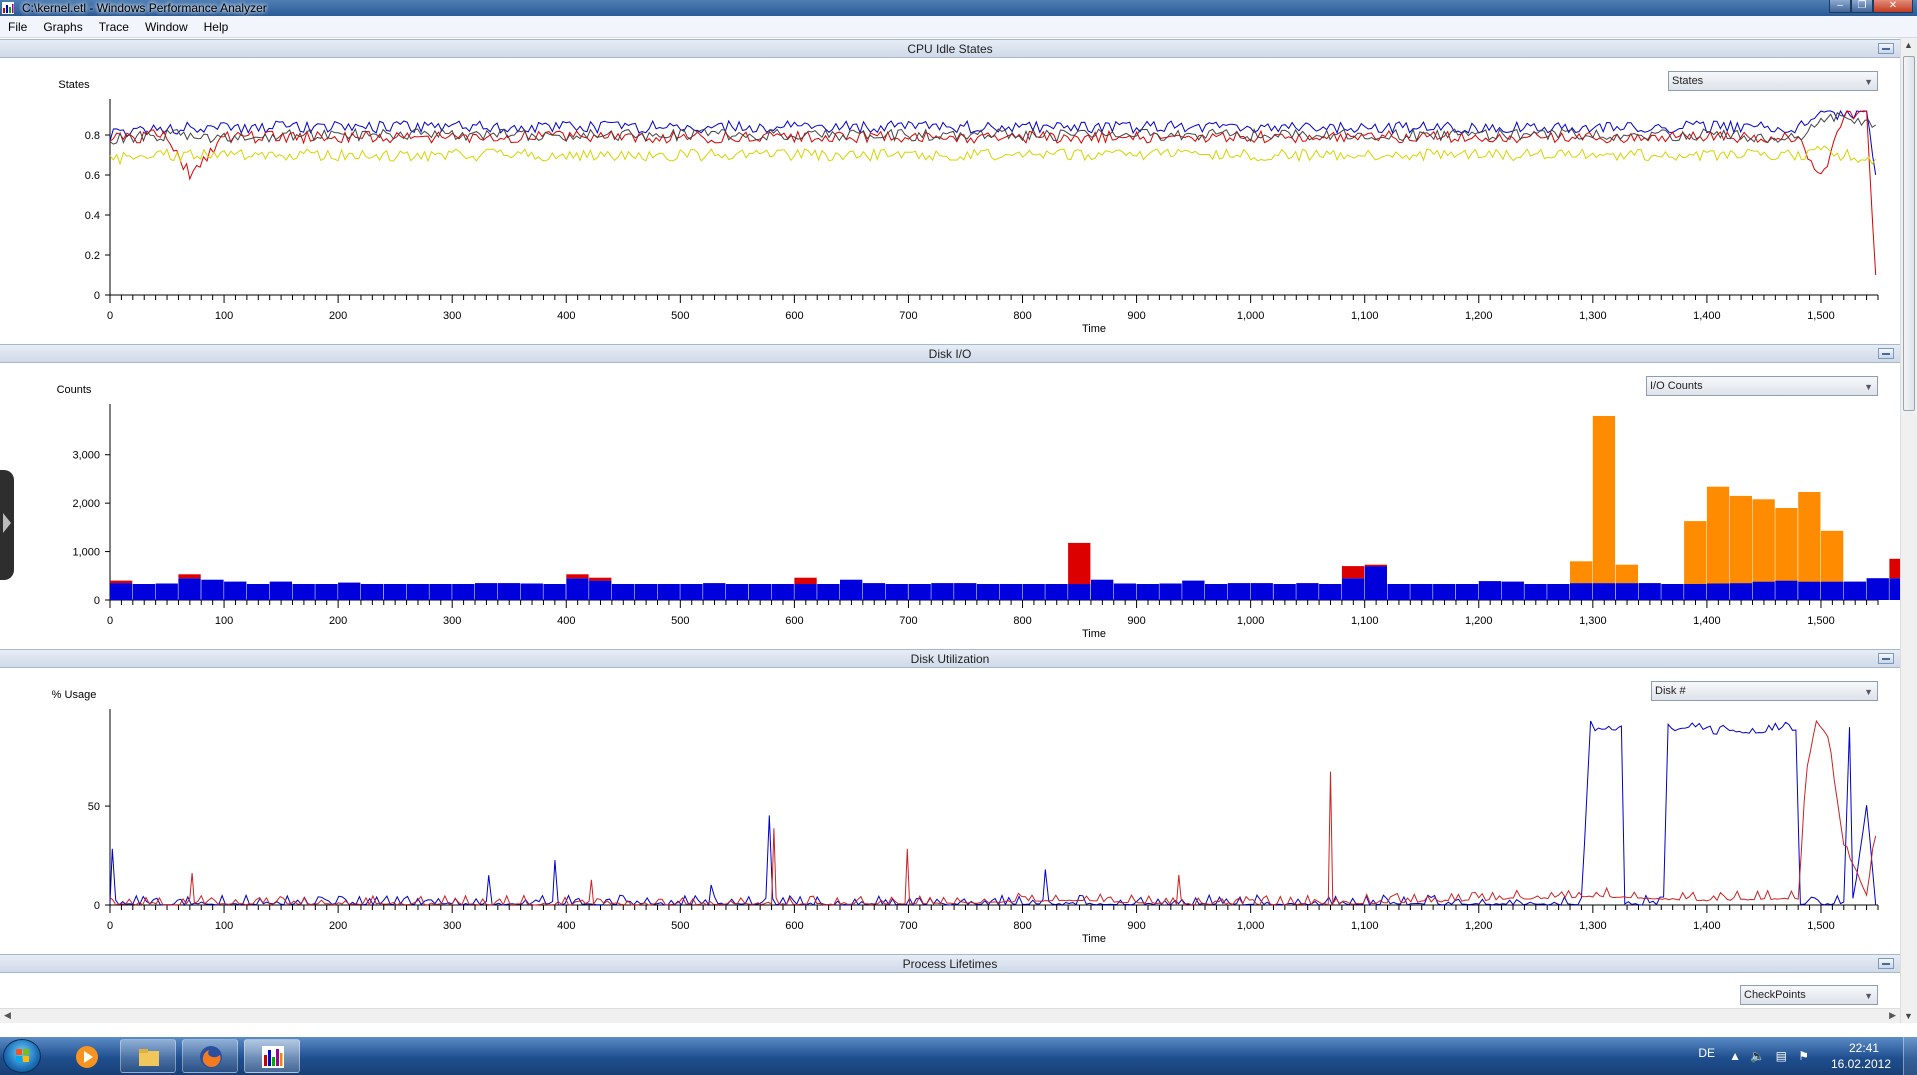 The image size is (1917, 1075). What do you see at coordinates (7, 525) in the screenshot?
I see `expand-graph-explorer-handle` at bounding box center [7, 525].